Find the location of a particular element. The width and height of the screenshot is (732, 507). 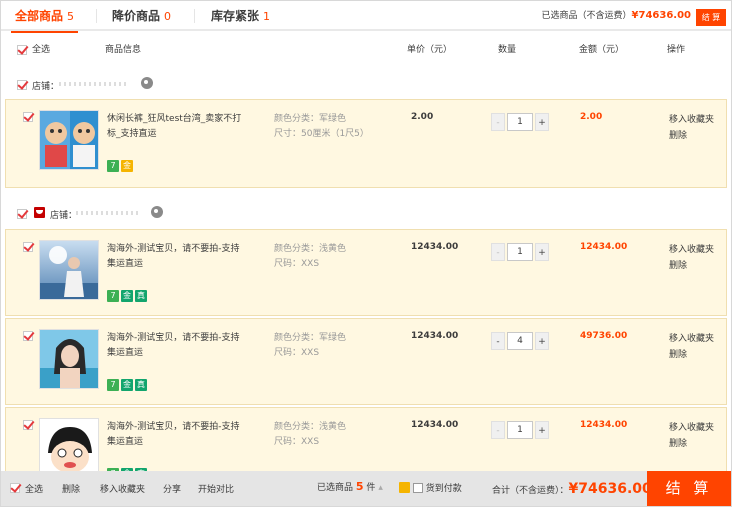

cod-checkbox is located at coordinates (417, 488).